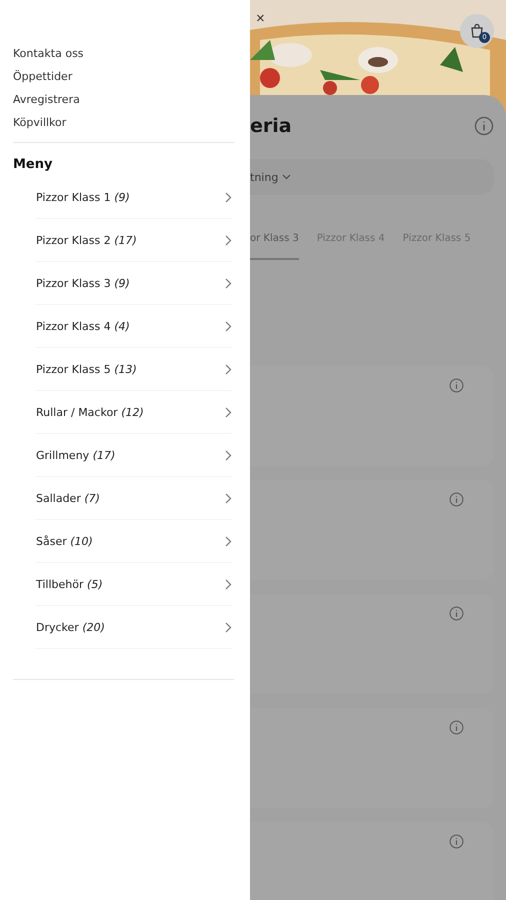 This screenshot has height=900, width=506. Describe the element at coordinates (134, 326) in the screenshot. I see `category-item: Pizzor Klass 4 (4)` at that location.